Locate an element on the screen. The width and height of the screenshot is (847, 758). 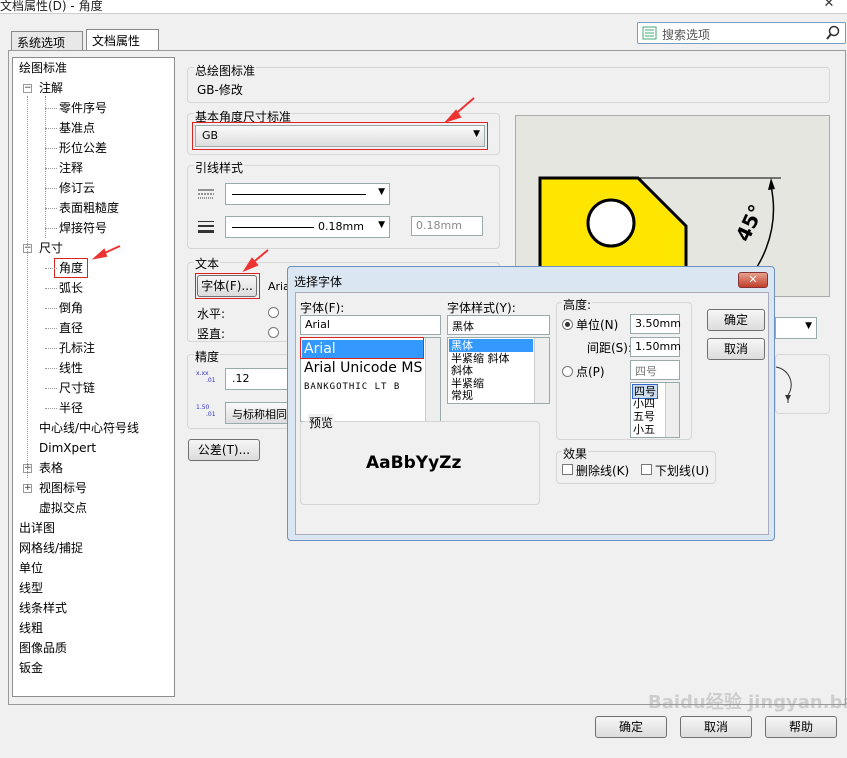
point-size-scrollbar is located at coordinates (672, 410).